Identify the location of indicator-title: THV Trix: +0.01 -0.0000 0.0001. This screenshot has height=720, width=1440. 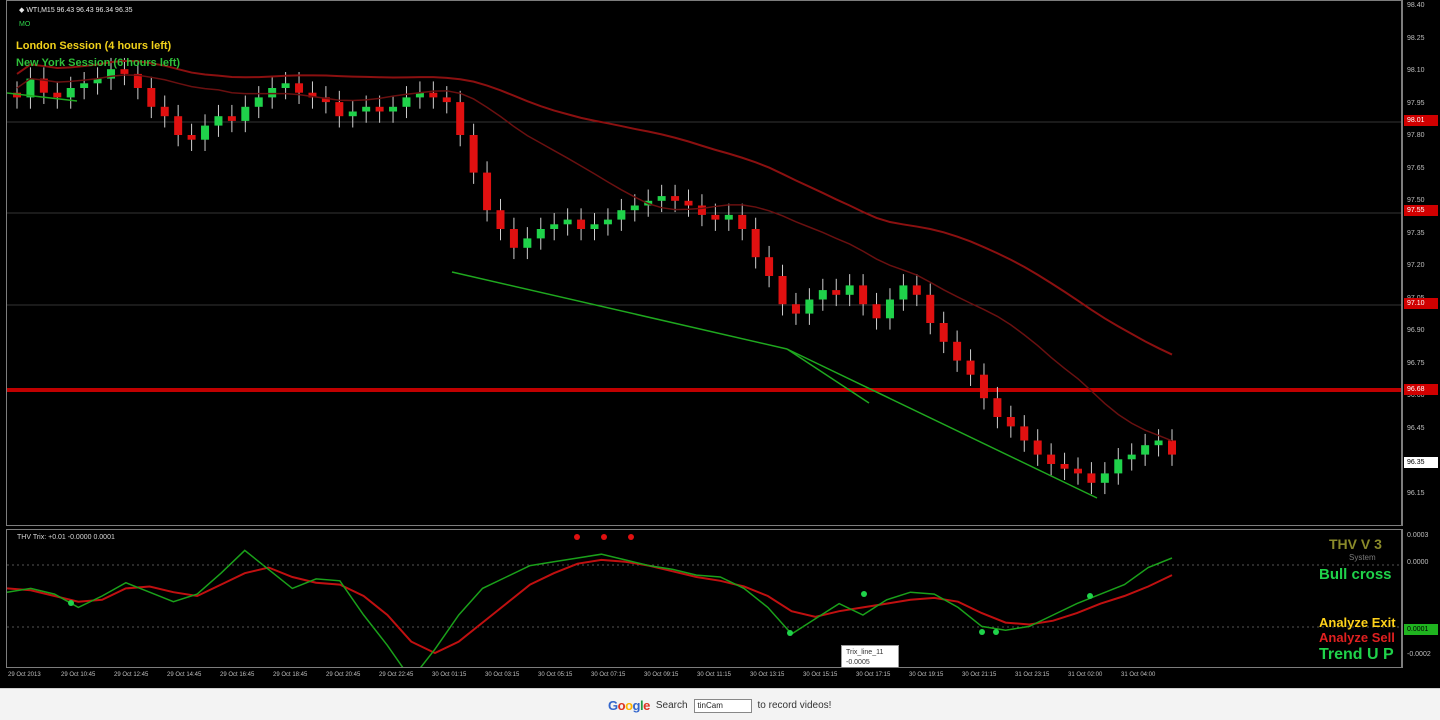
(66, 537).